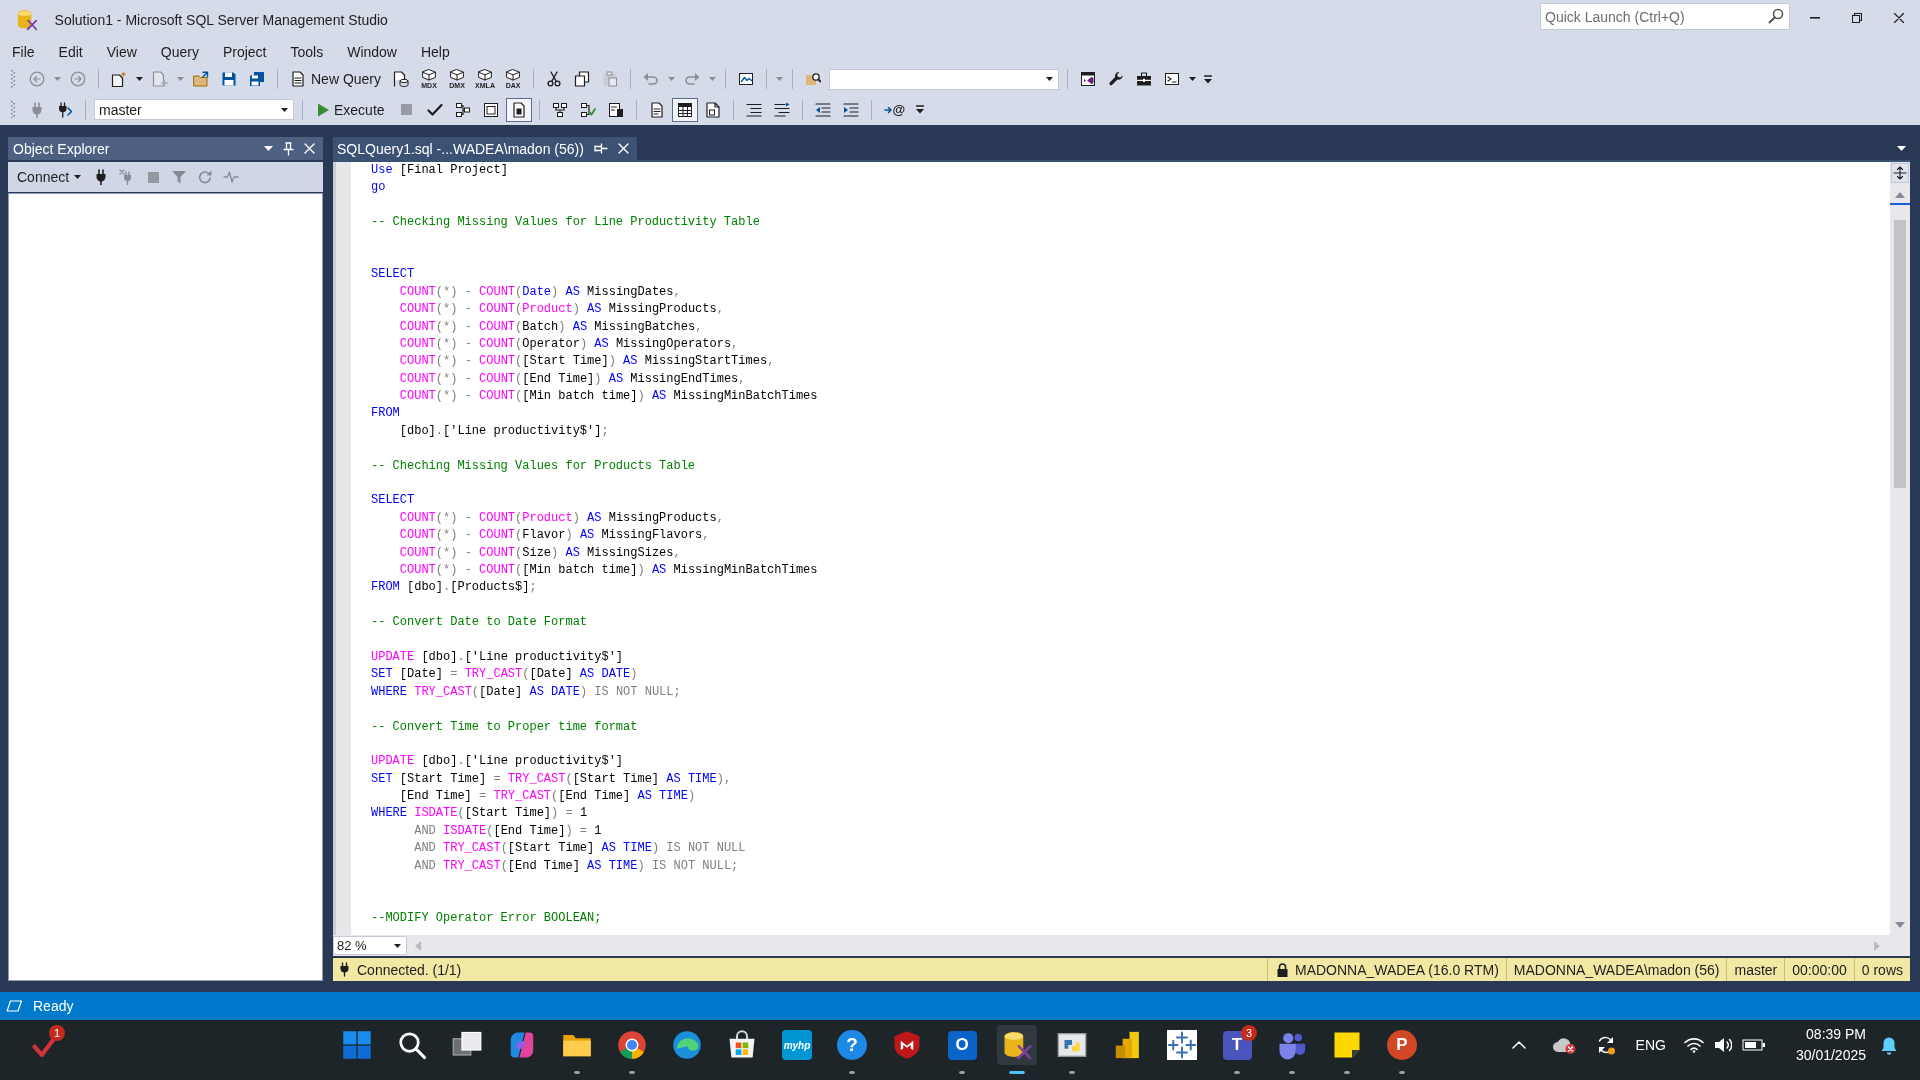  What do you see at coordinates (14, 1006) in the screenshot?
I see `status-icon` at bounding box center [14, 1006].